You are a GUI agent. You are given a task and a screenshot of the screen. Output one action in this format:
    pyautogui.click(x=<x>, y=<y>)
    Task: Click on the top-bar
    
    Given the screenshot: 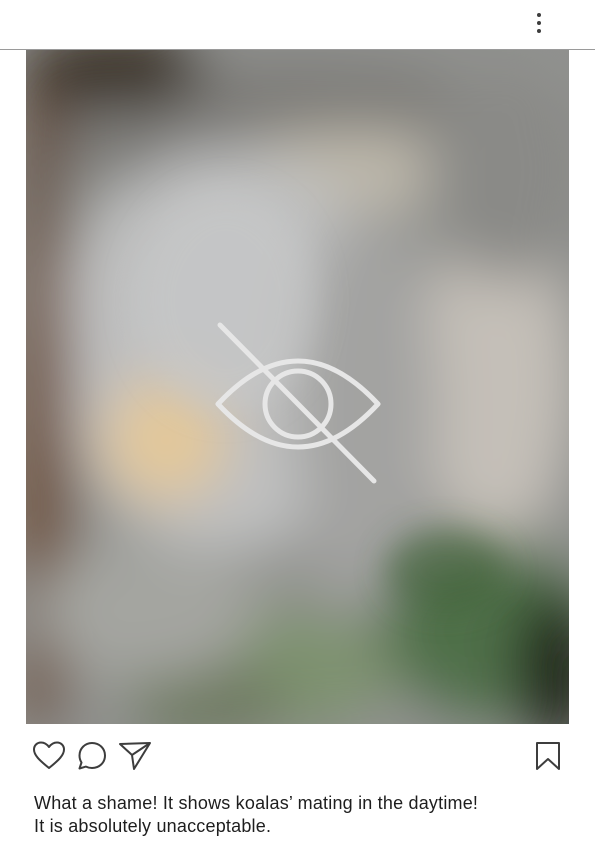 What is the action you would take?
    pyautogui.click(x=297, y=25)
    